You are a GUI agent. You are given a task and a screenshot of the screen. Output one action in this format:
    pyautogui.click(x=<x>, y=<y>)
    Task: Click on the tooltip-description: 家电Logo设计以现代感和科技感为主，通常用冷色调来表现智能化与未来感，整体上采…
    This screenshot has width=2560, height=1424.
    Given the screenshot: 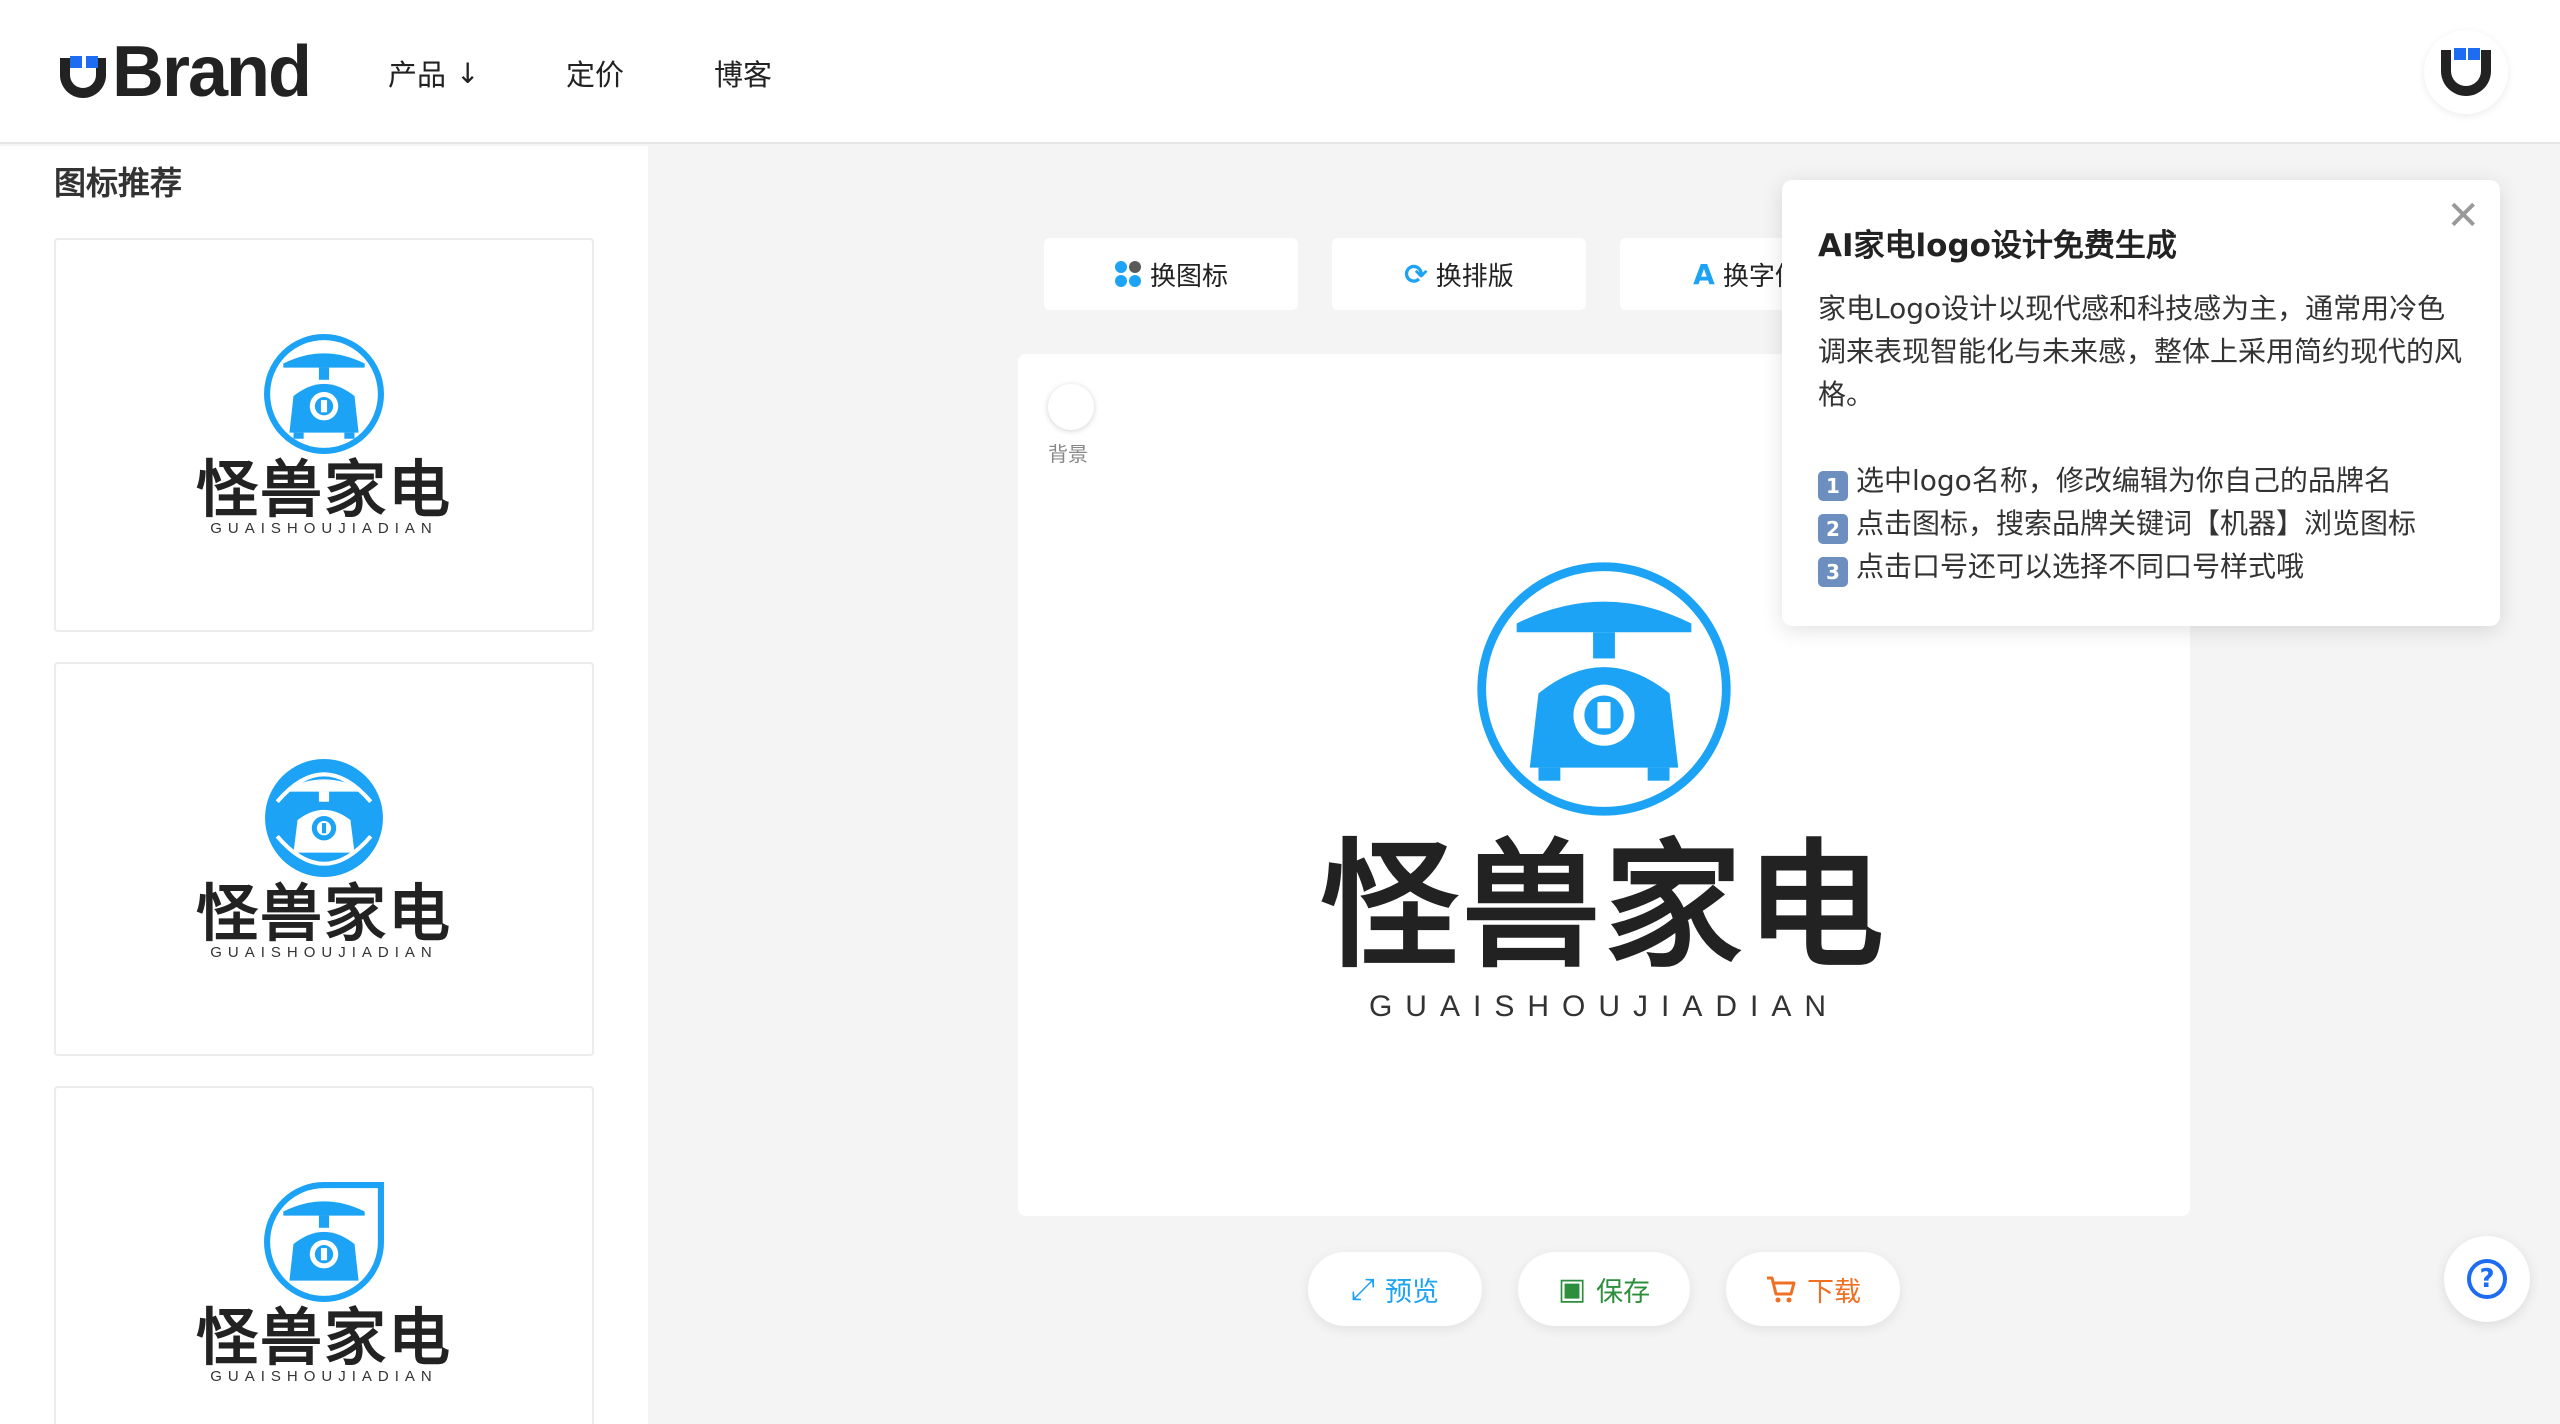 What is the action you would take?
    pyautogui.click(x=2140, y=351)
    